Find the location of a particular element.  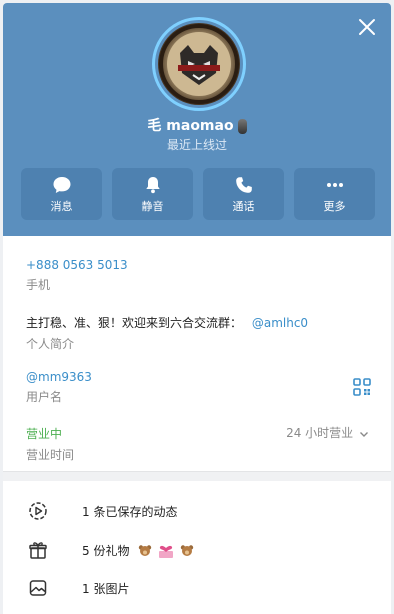

saved-stories-item: 1 条已保存的动态 is located at coordinates (197, 511).